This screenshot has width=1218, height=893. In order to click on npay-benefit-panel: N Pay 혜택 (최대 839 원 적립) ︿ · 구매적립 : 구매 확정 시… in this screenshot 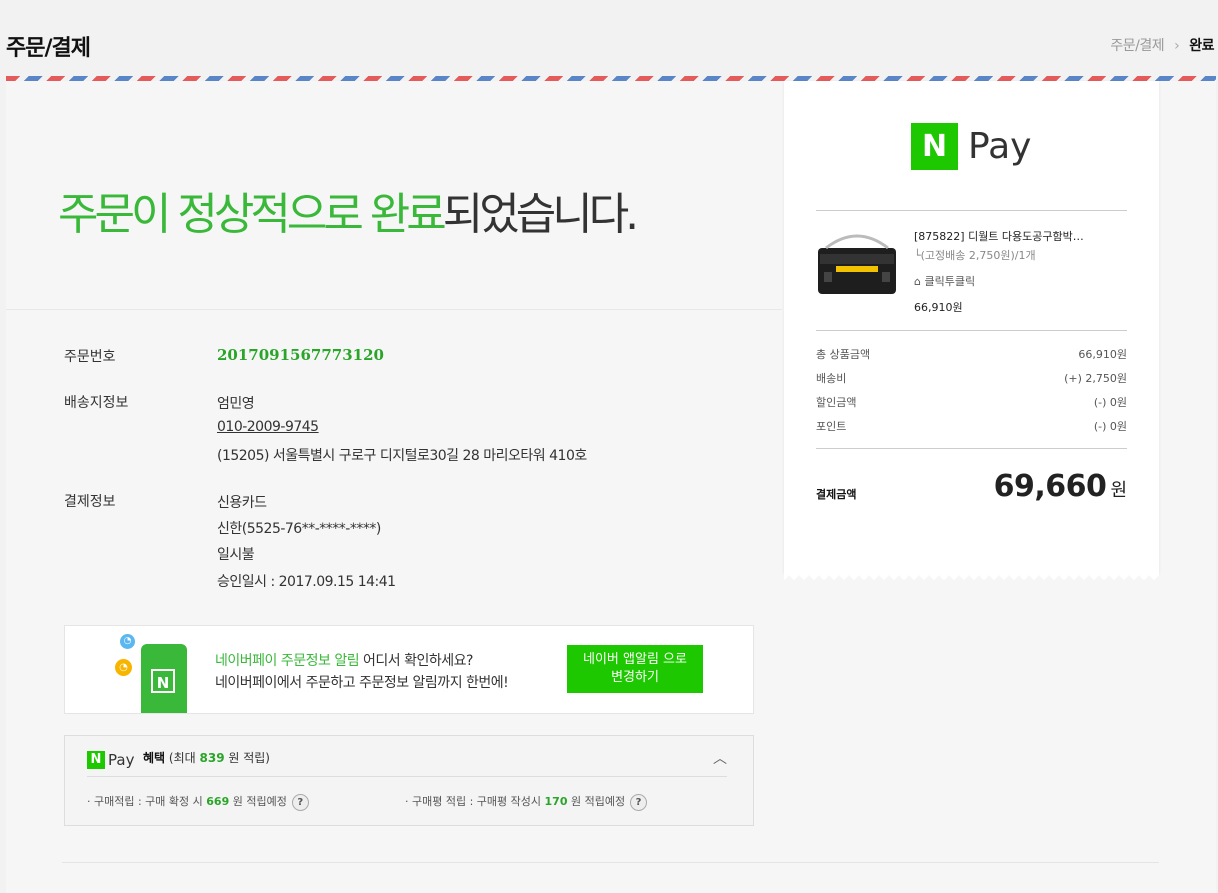, I will do `click(409, 780)`.